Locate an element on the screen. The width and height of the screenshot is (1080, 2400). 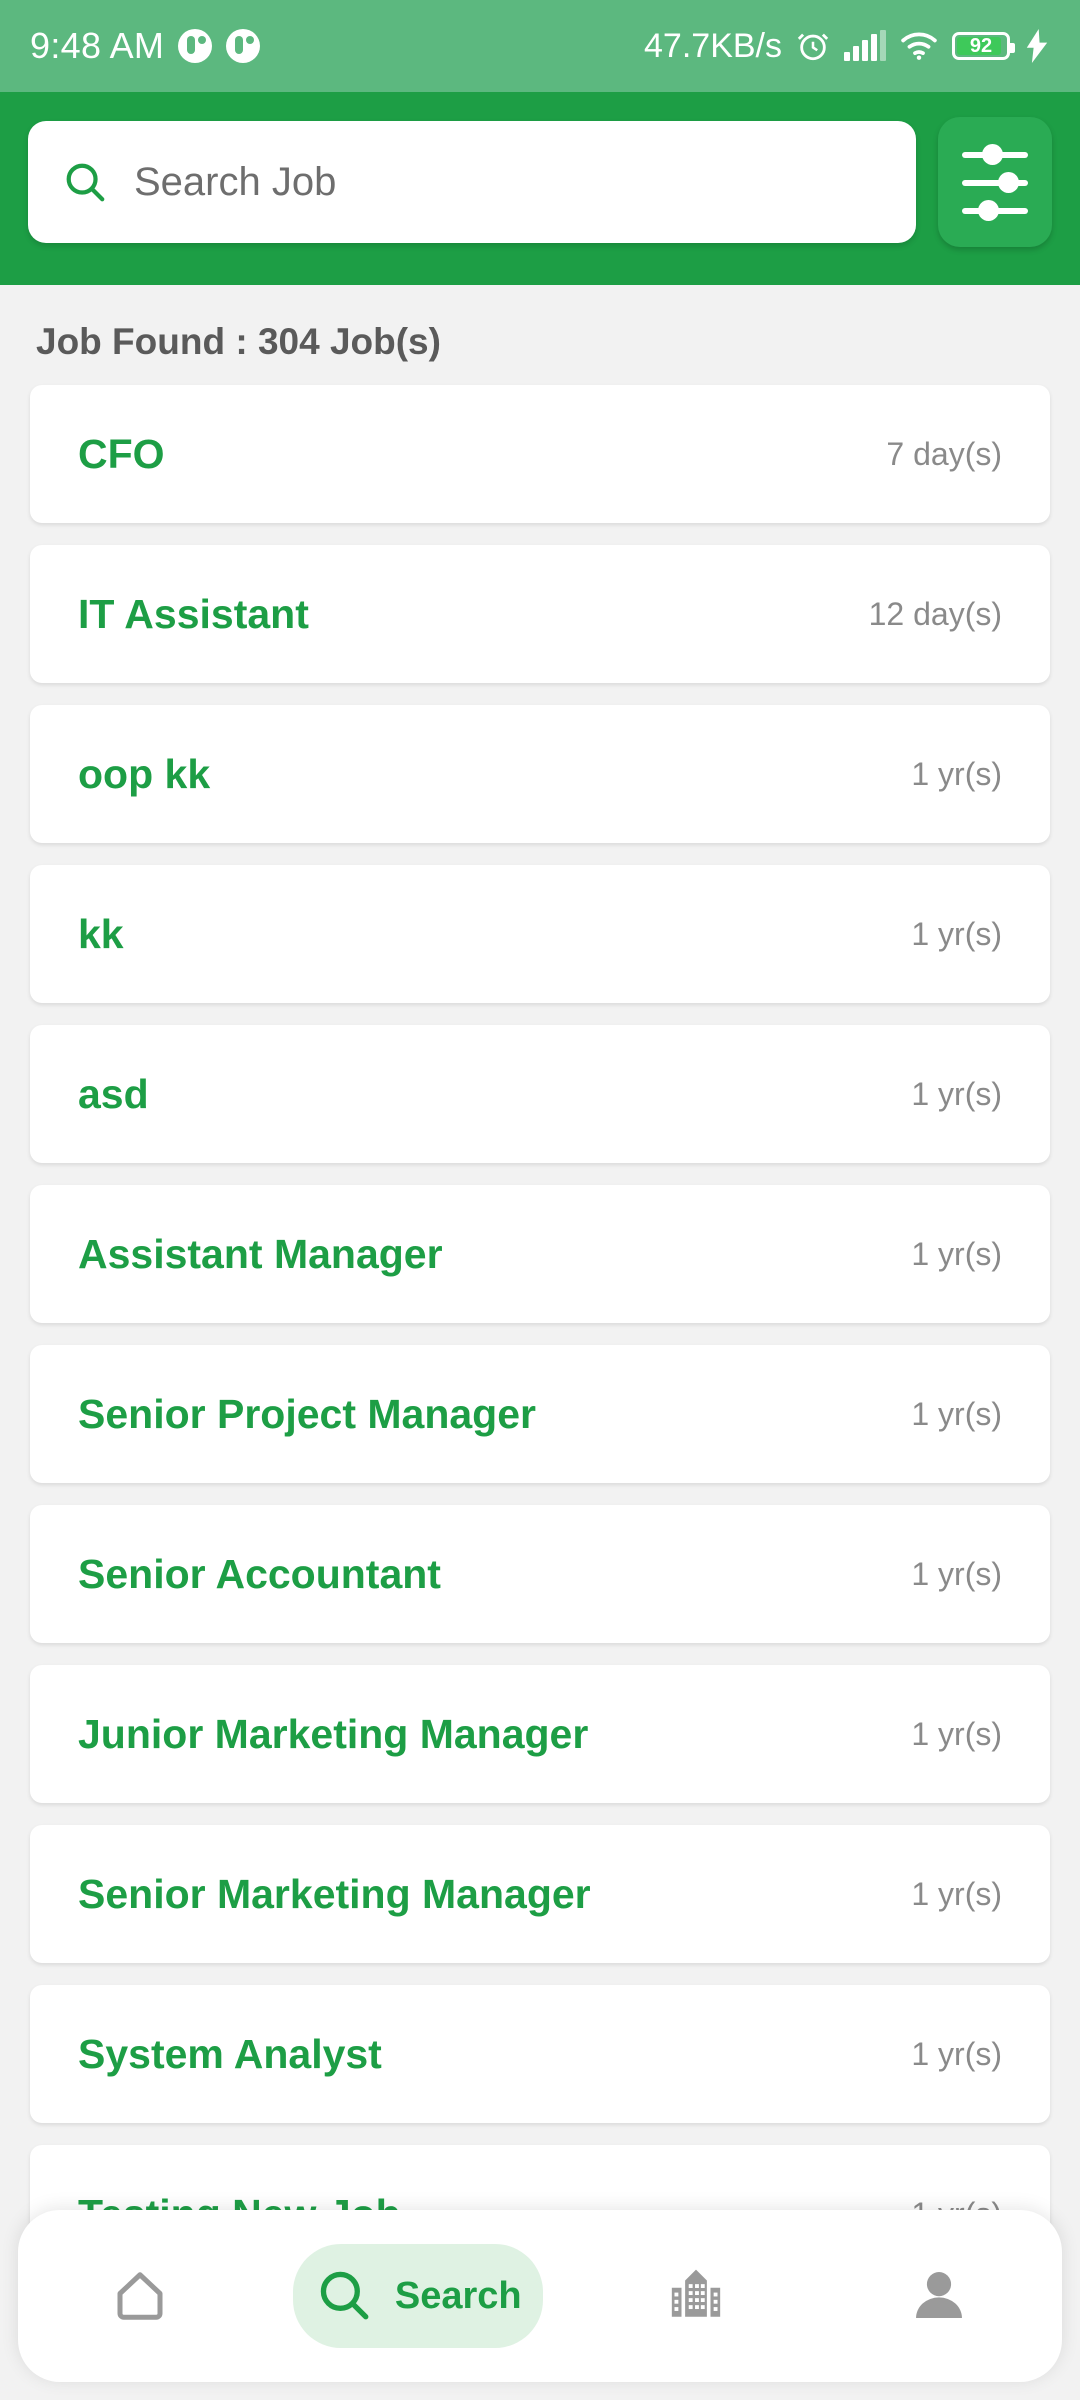
nav-item-search-label: Search is located at coordinates (458, 2295).